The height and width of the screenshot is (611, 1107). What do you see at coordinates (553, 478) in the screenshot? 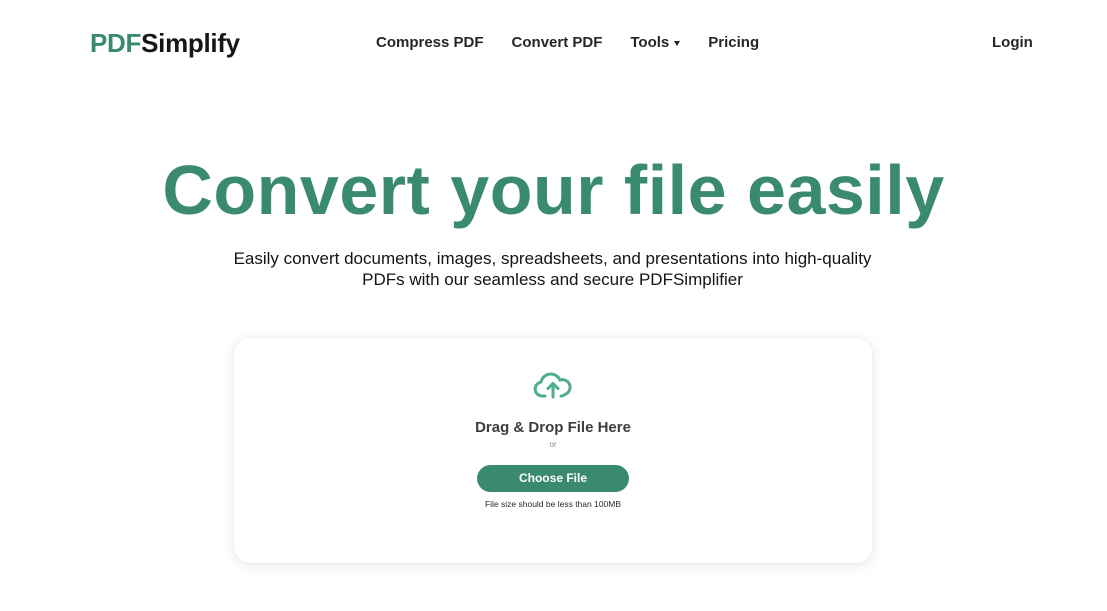
I see `choose-file-button: Choose File` at bounding box center [553, 478].